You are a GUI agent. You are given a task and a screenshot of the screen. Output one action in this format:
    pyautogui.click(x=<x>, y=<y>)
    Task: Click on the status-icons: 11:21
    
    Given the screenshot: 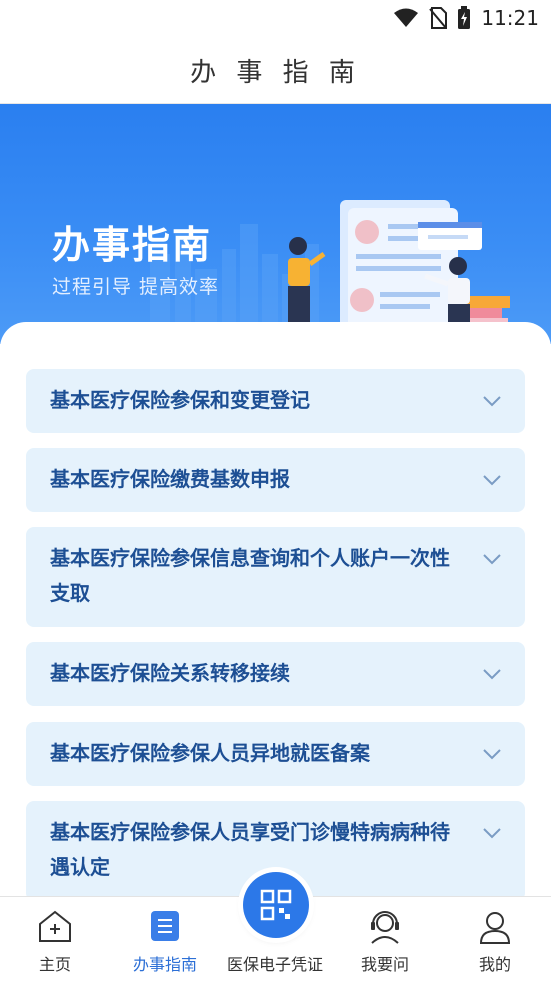 What is the action you would take?
    pyautogui.click(x=466, y=18)
    